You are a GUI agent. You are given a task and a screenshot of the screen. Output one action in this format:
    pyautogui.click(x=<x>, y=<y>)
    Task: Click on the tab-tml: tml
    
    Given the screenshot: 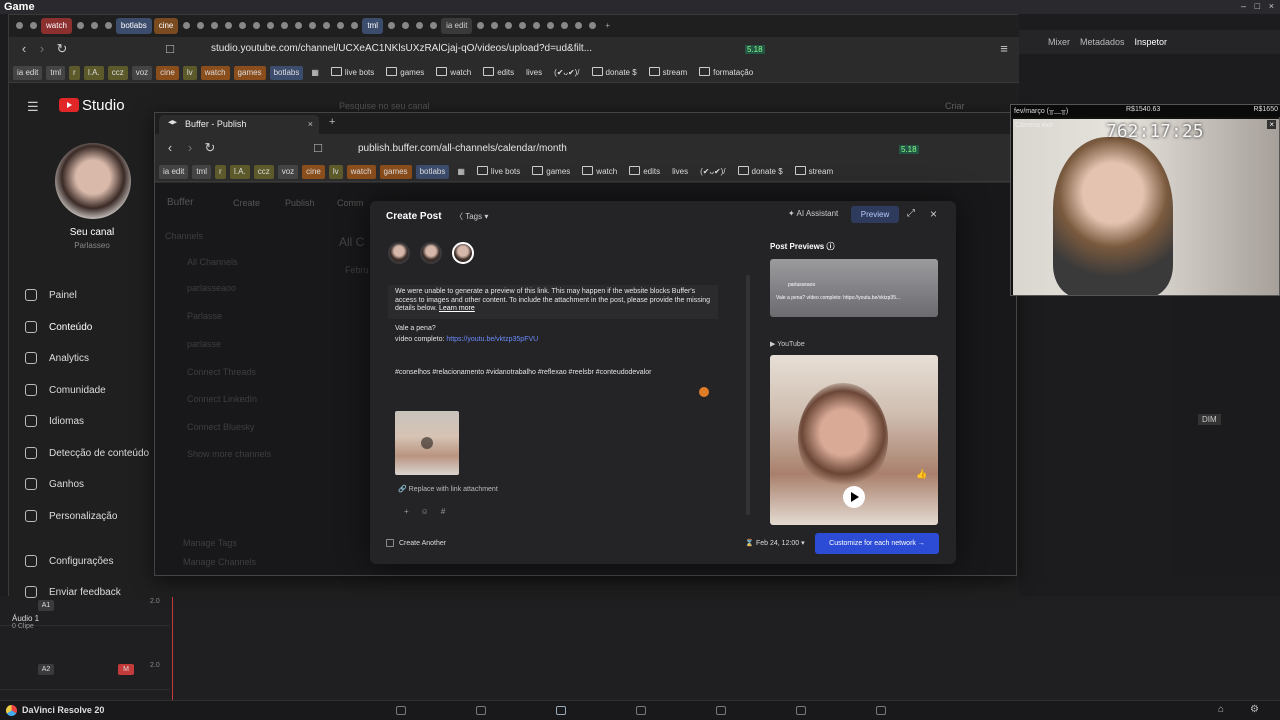 What is the action you would take?
    pyautogui.click(x=373, y=26)
    